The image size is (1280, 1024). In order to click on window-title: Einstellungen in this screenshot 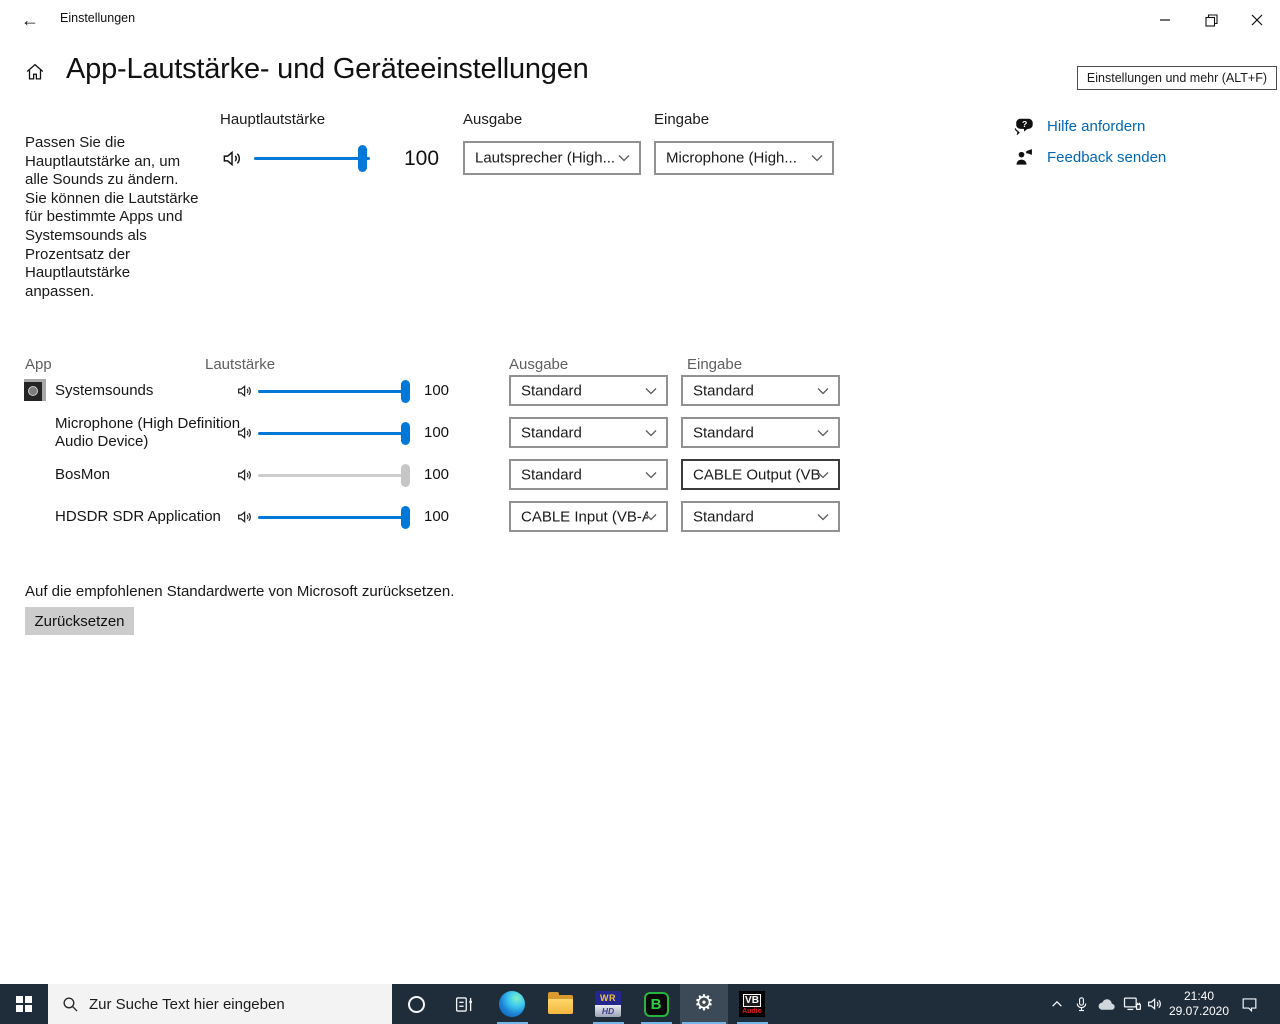, I will do `click(98, 18)`.